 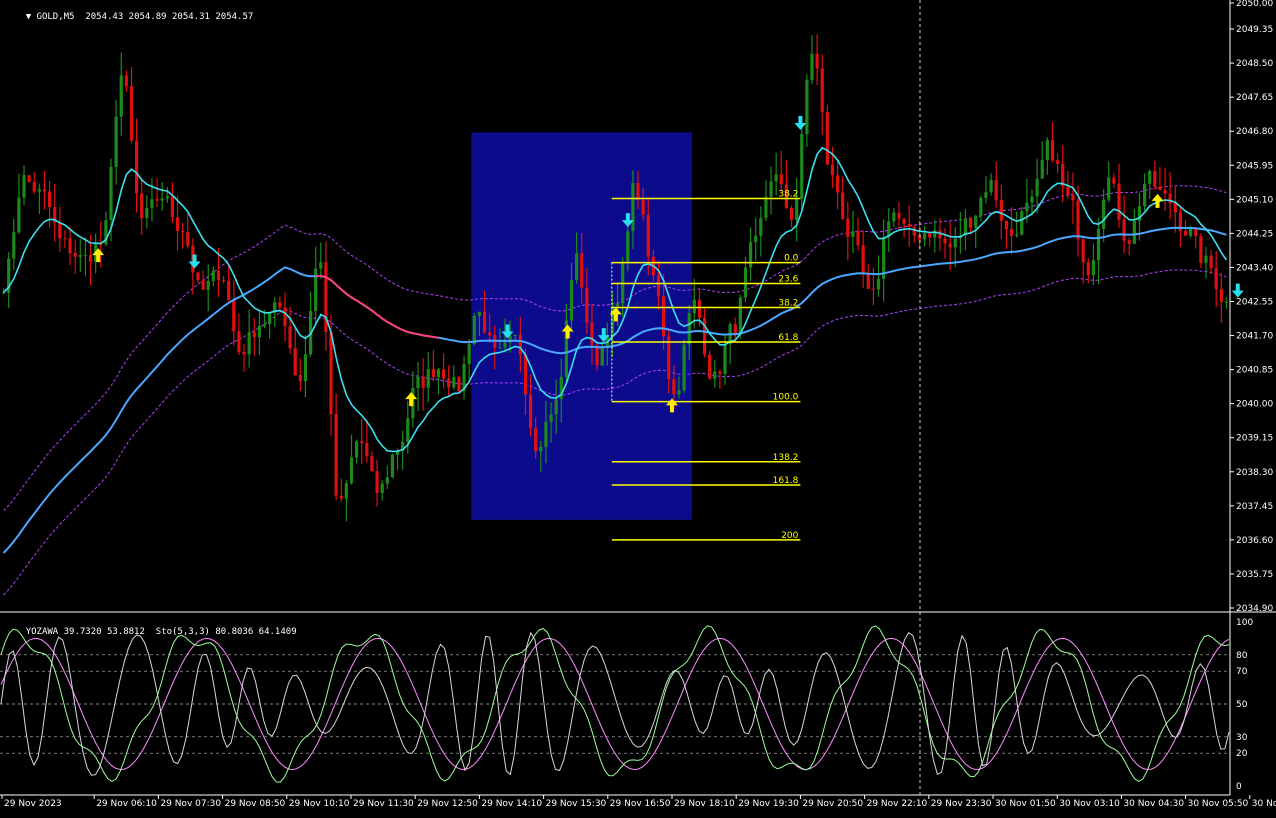 I want to click on osc-tick-label: 20, so click(x=1242, y=754).